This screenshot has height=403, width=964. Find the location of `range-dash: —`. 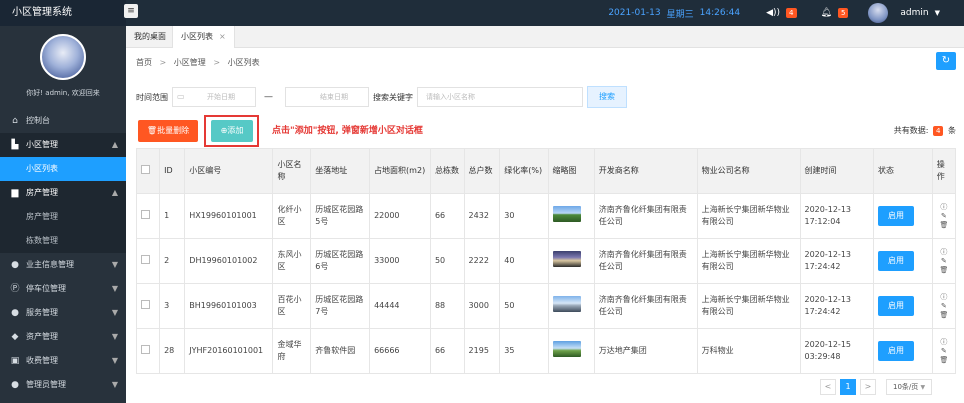

range-dash: — is located at coordinates (268, 97).